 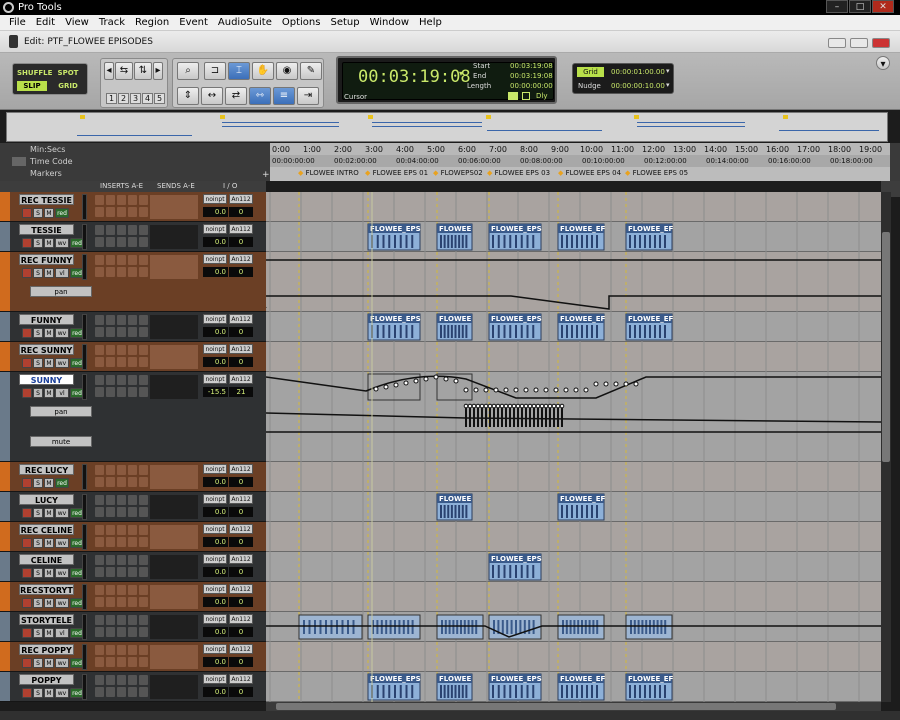 I want to click on horizontal-zoom-icon: ⇆, so click(x=124, y=71).